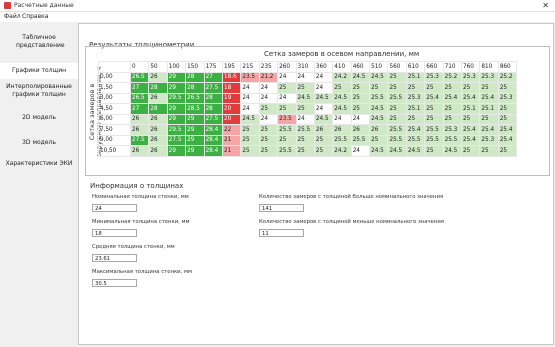 This screenshot has width=555, height=347. What do you see at coordinates (39, 143) in the screenshot?
I see `sidebar-item-3d-model: 3D модель` at bounding box center [39, 143].